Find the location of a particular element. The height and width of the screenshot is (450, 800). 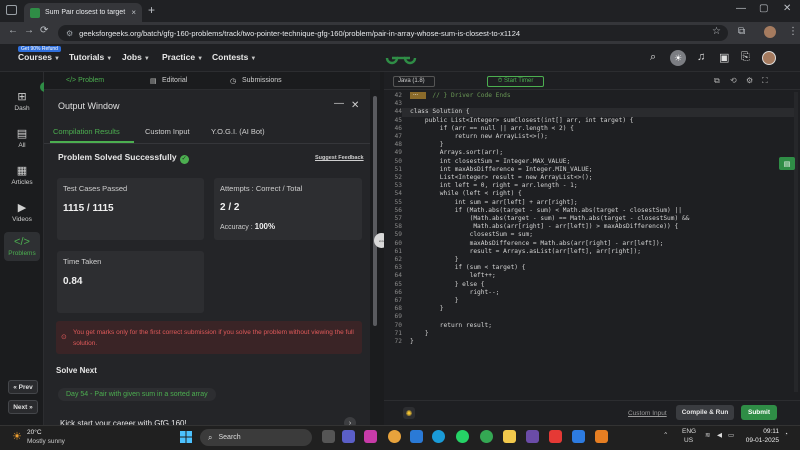

window-close-button: ✕ is located at coordinates (787, 8).